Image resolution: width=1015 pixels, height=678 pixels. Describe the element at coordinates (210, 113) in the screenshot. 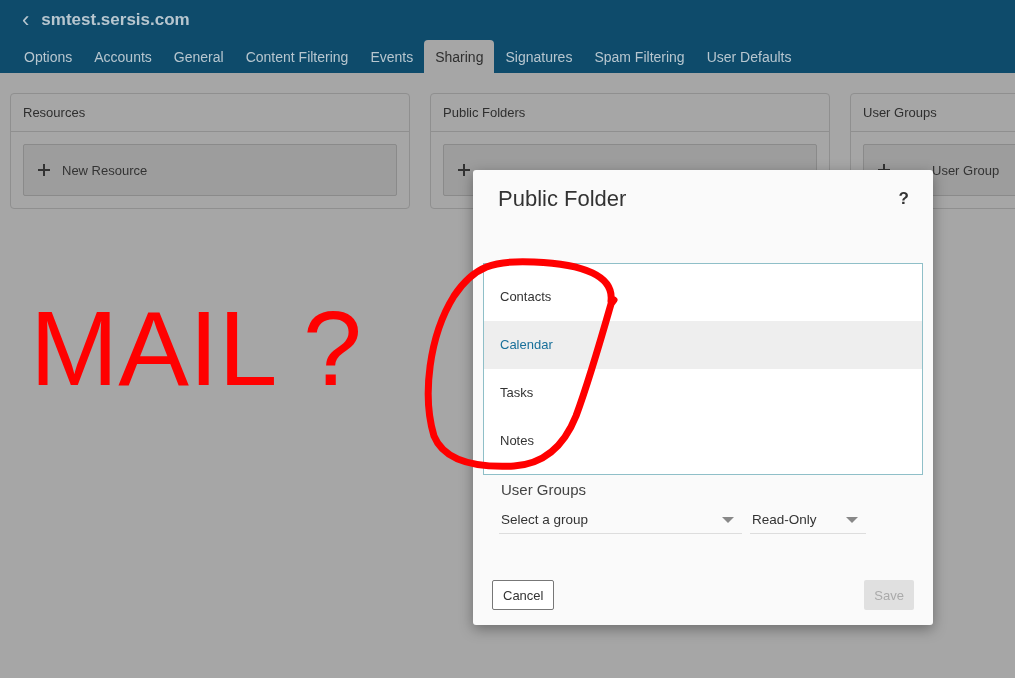

I see `panel-title: Resources` at that location.